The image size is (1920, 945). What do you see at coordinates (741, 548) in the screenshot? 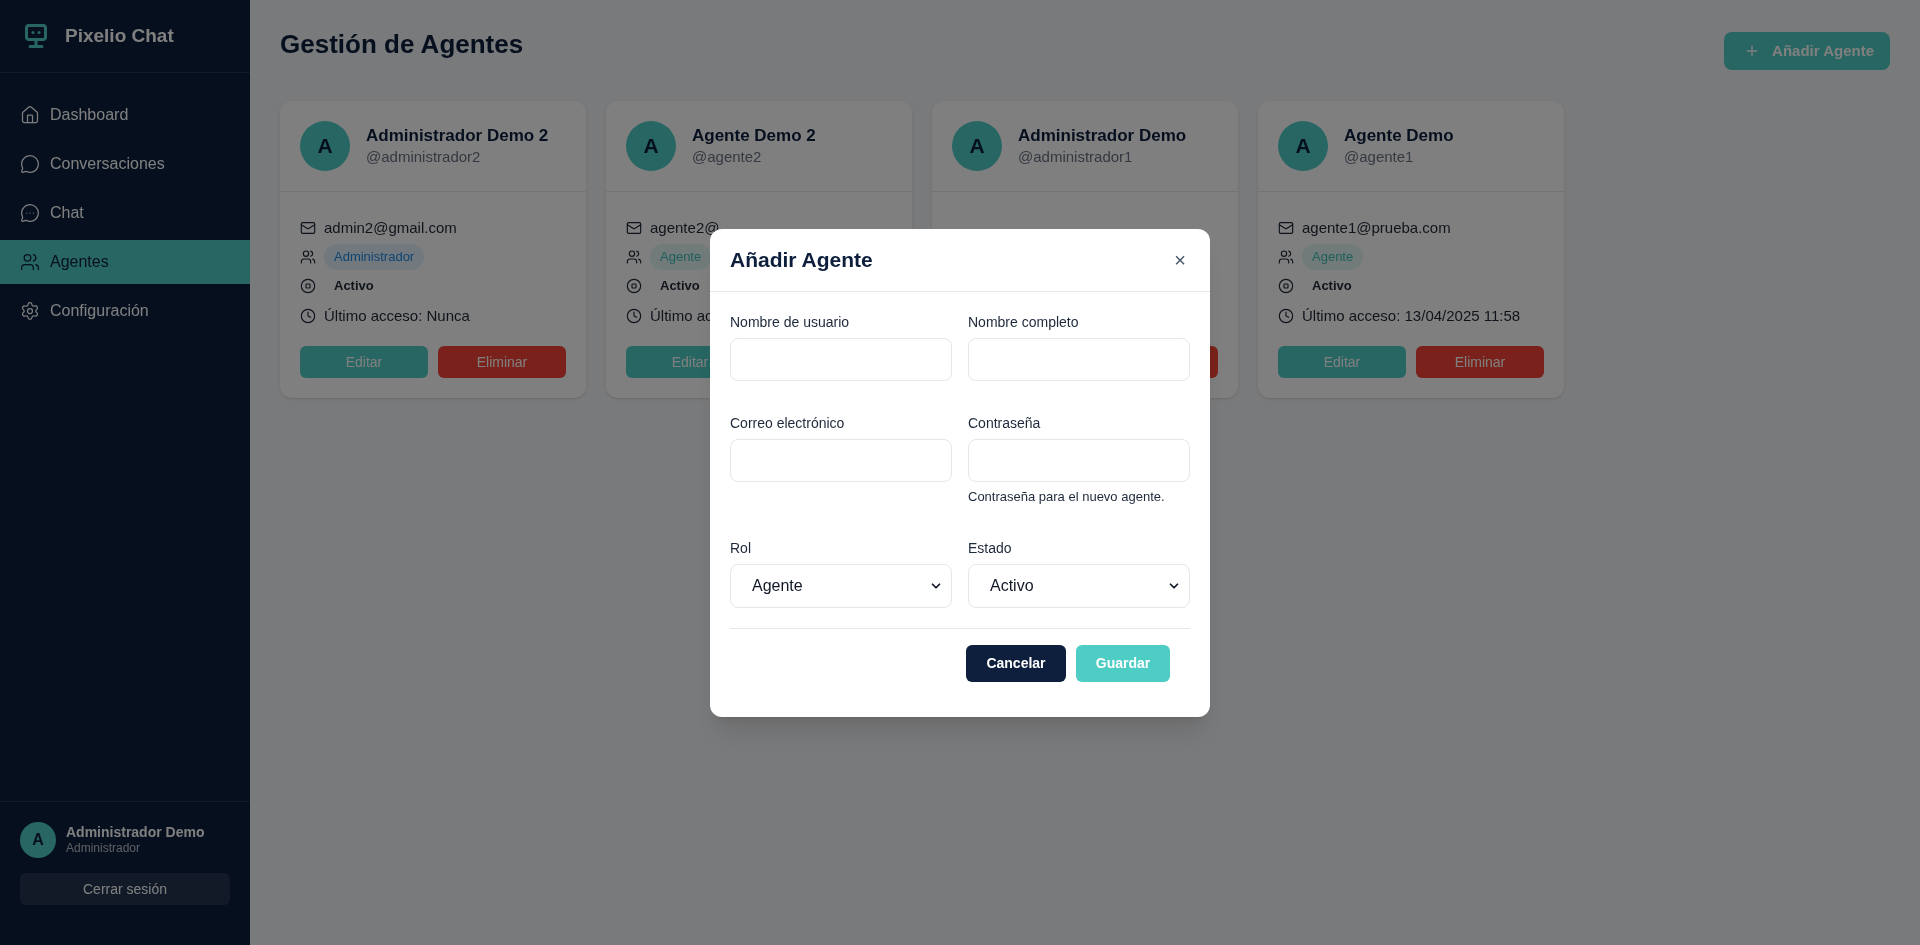
I see `field-label: Rol` at bounding box center [741, 548].